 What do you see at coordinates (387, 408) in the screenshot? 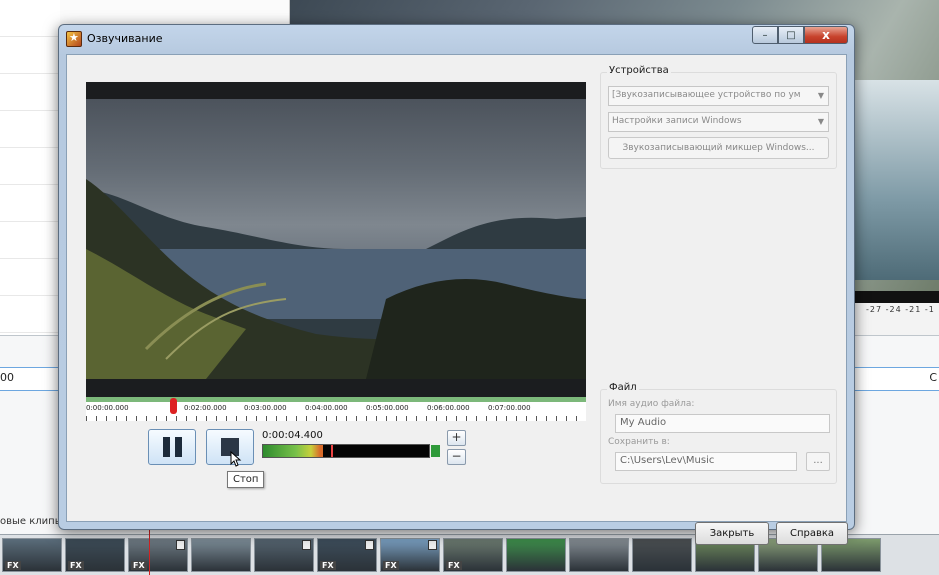
I see `ruler-tick: 0:05:00.000` at bounding box center [387, 408].